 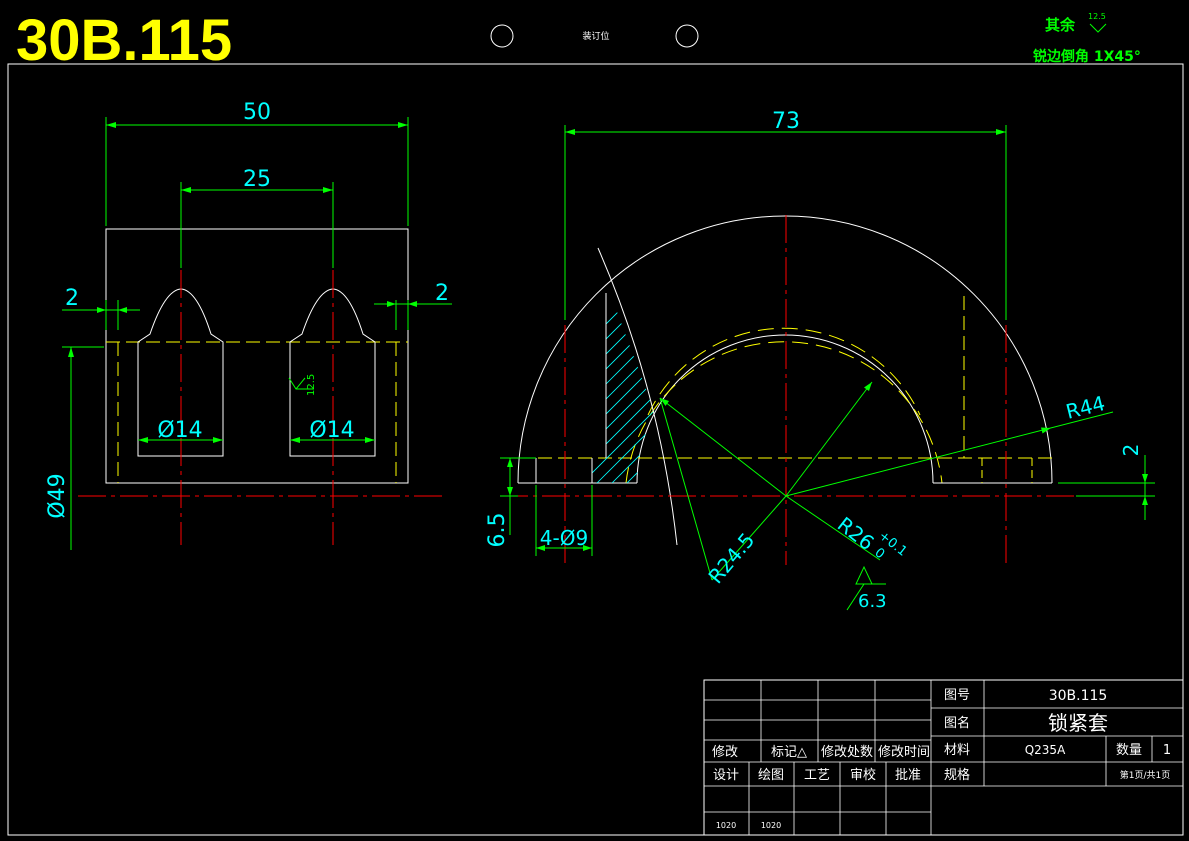 What do you see at coordinates (786, 121) in the screenshot?
I see `dim-overall-width: 73` at bounding box center [786, 121].